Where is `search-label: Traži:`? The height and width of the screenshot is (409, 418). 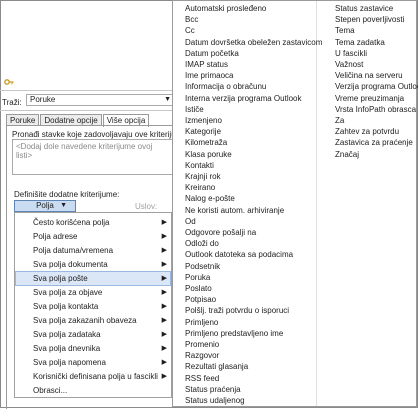
search-label: Traži: is located at coordinates (12, 102).